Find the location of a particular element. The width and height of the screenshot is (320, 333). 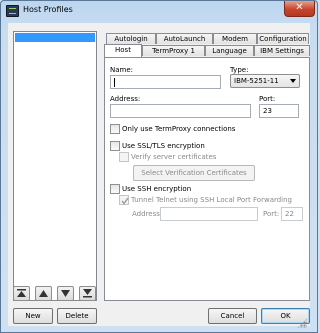

move-up-icon is located at coordinates (43, 293).